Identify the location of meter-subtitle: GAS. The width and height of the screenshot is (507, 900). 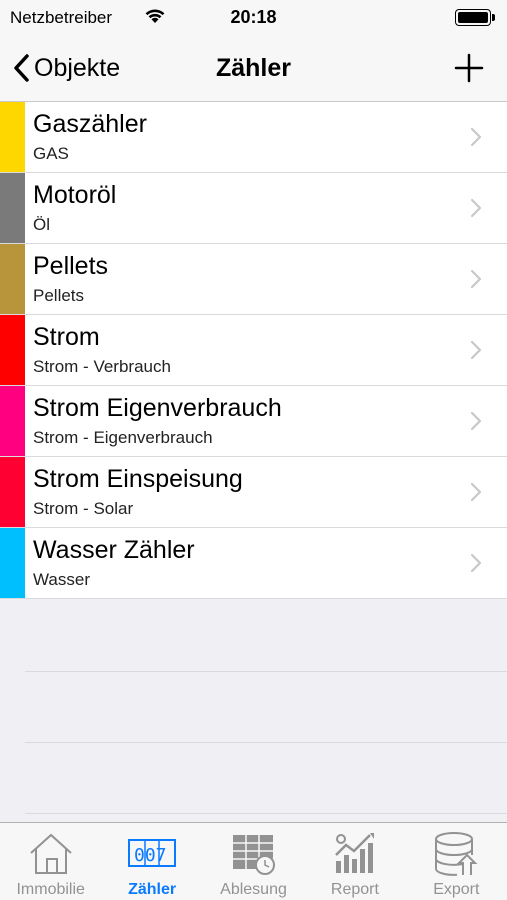
(51, 153).